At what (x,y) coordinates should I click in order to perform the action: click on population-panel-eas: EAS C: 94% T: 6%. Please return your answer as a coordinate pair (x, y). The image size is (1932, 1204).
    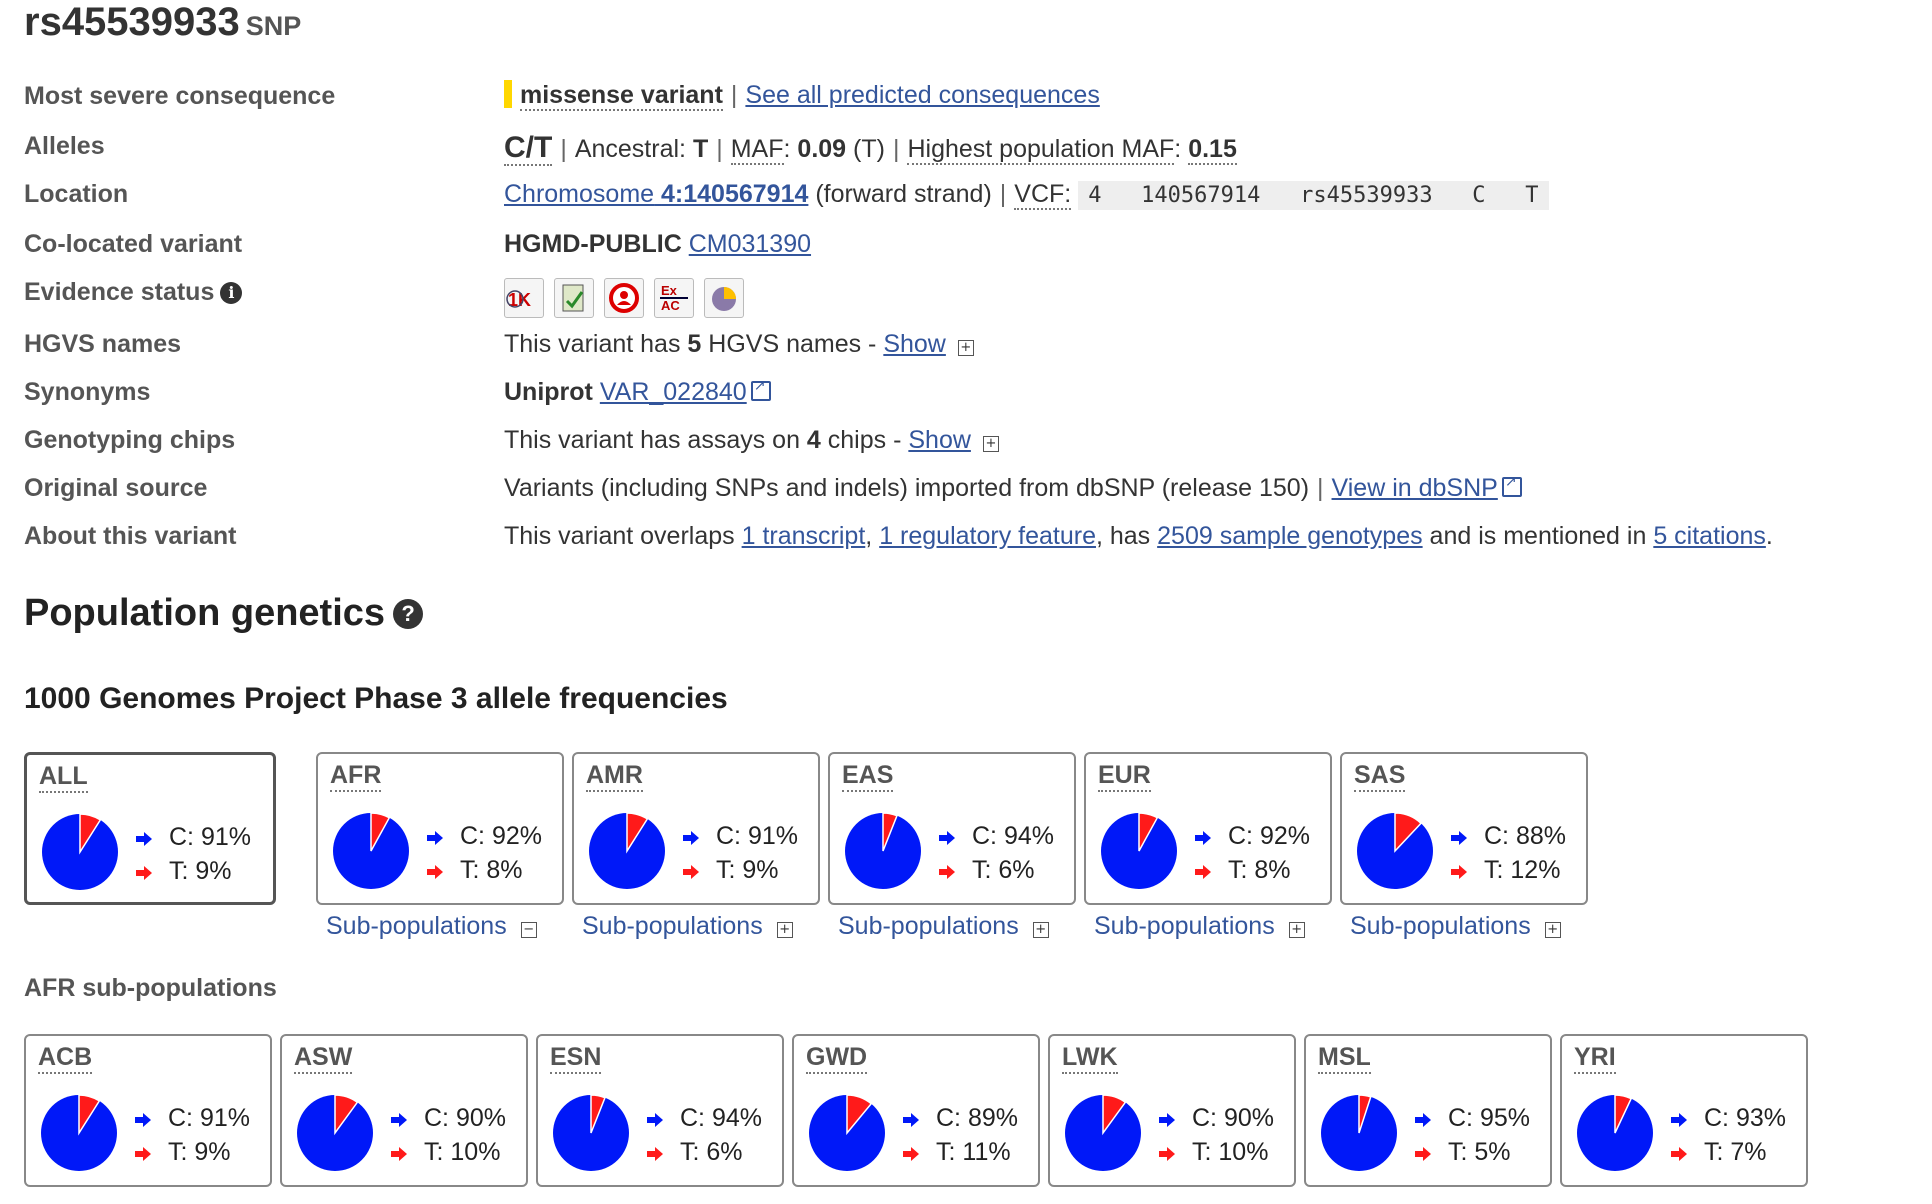
    Looking at the image, I should click on (952, 828).